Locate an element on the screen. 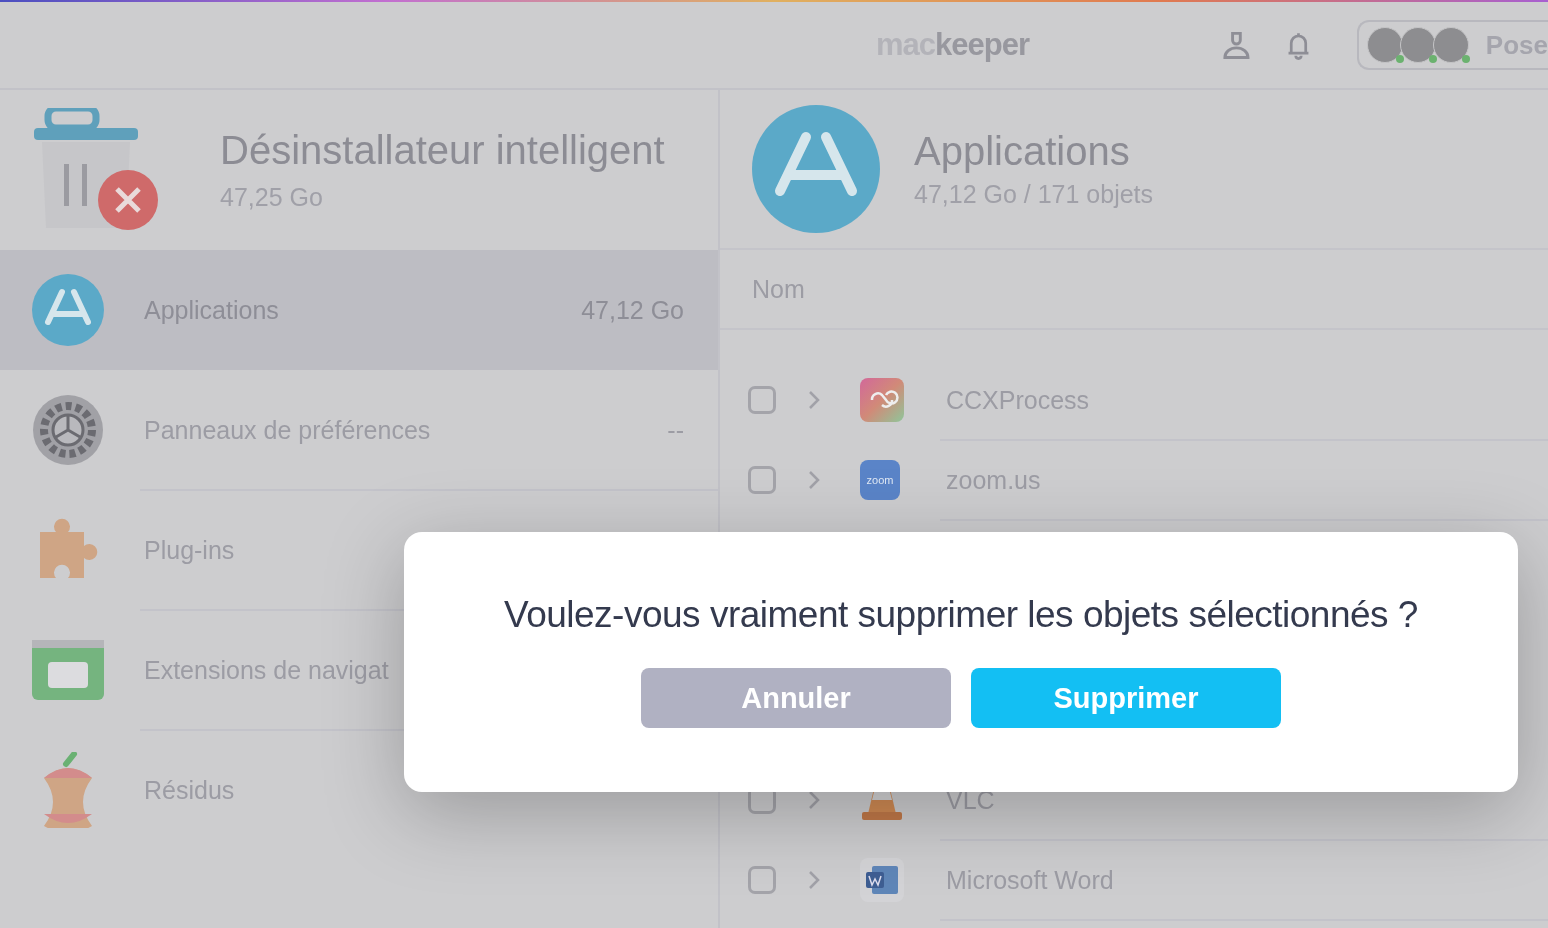  apple-core-icon is located at coordinates (68, 790).